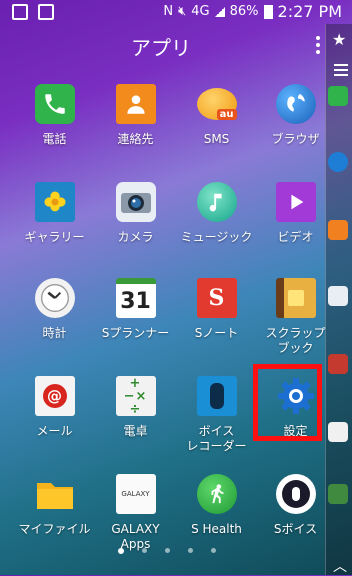 This screenshot has width=352, height=576. Describe the element at coordinates (200, 11) in the screenshot. I see `network-type: 4G` at that location.